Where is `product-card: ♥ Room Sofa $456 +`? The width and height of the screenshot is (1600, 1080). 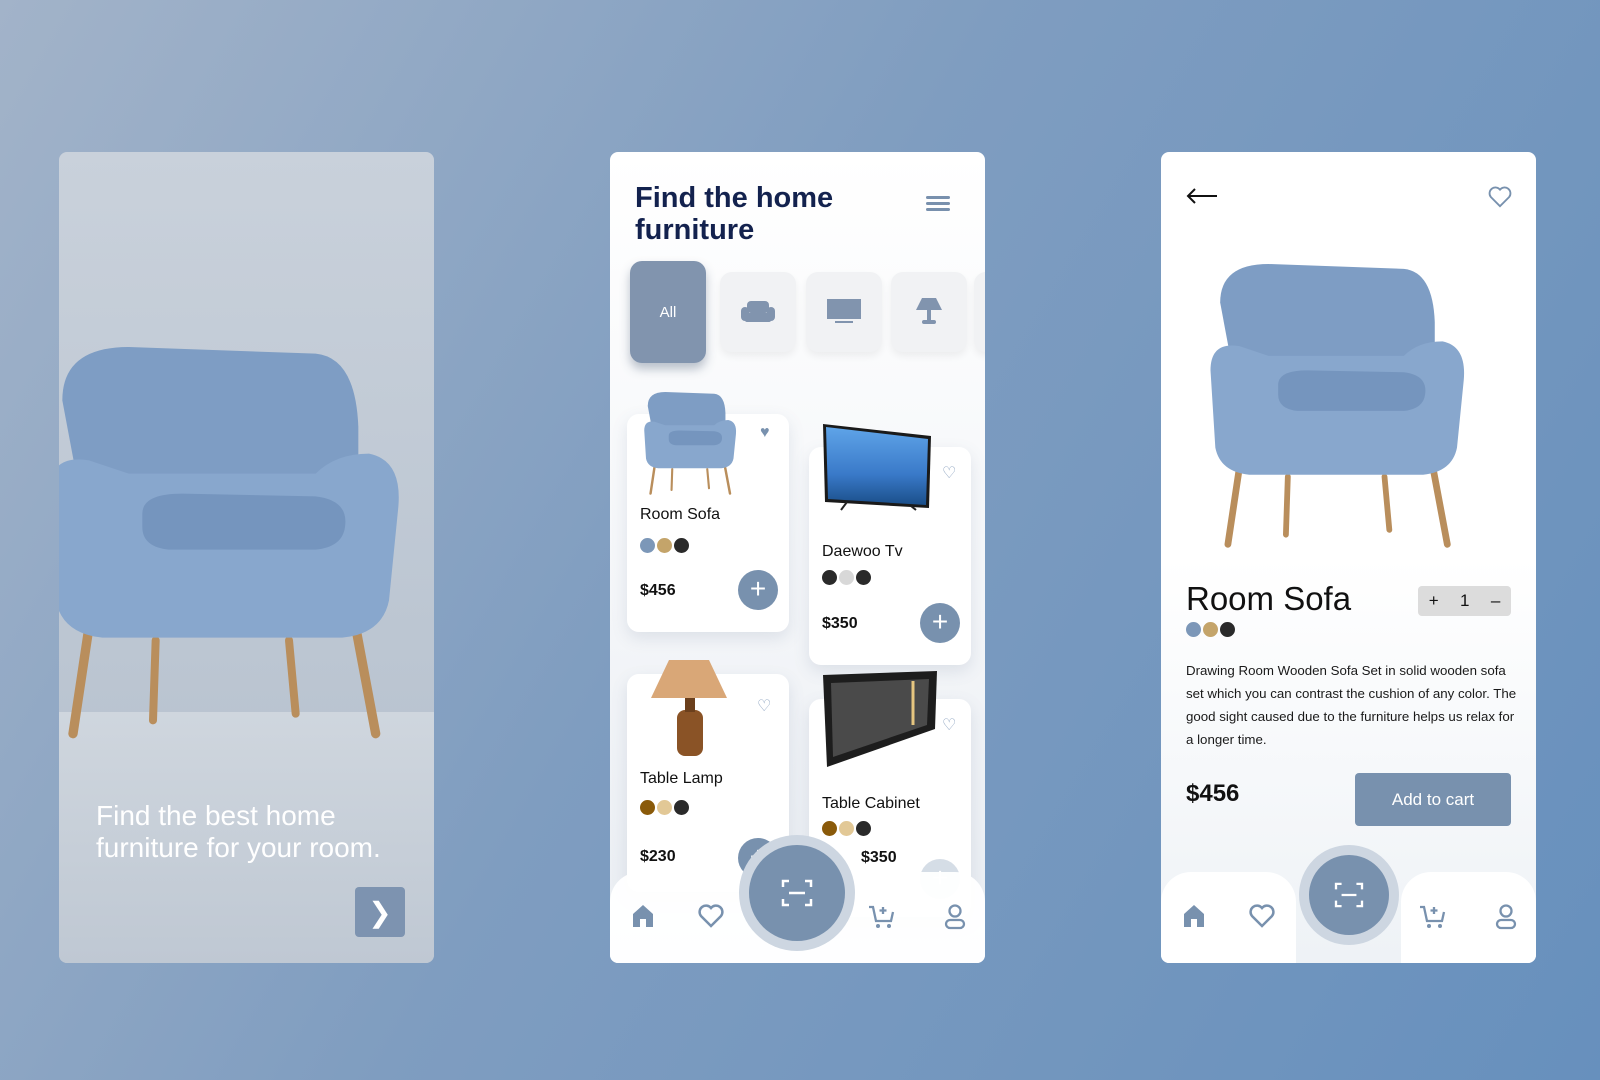 product-card: ♥ Room Sofa $456 + is located at coordinates (708, 512).